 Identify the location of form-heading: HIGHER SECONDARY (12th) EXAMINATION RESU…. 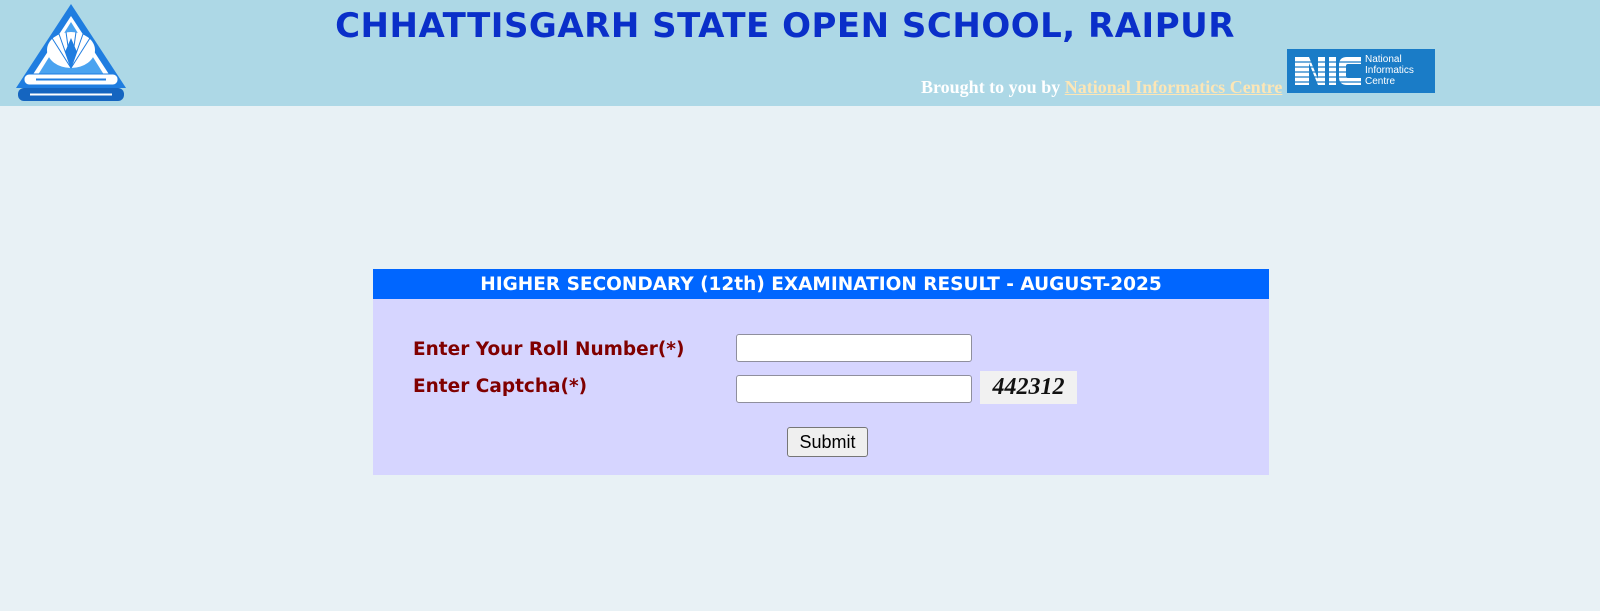
(821, 284).